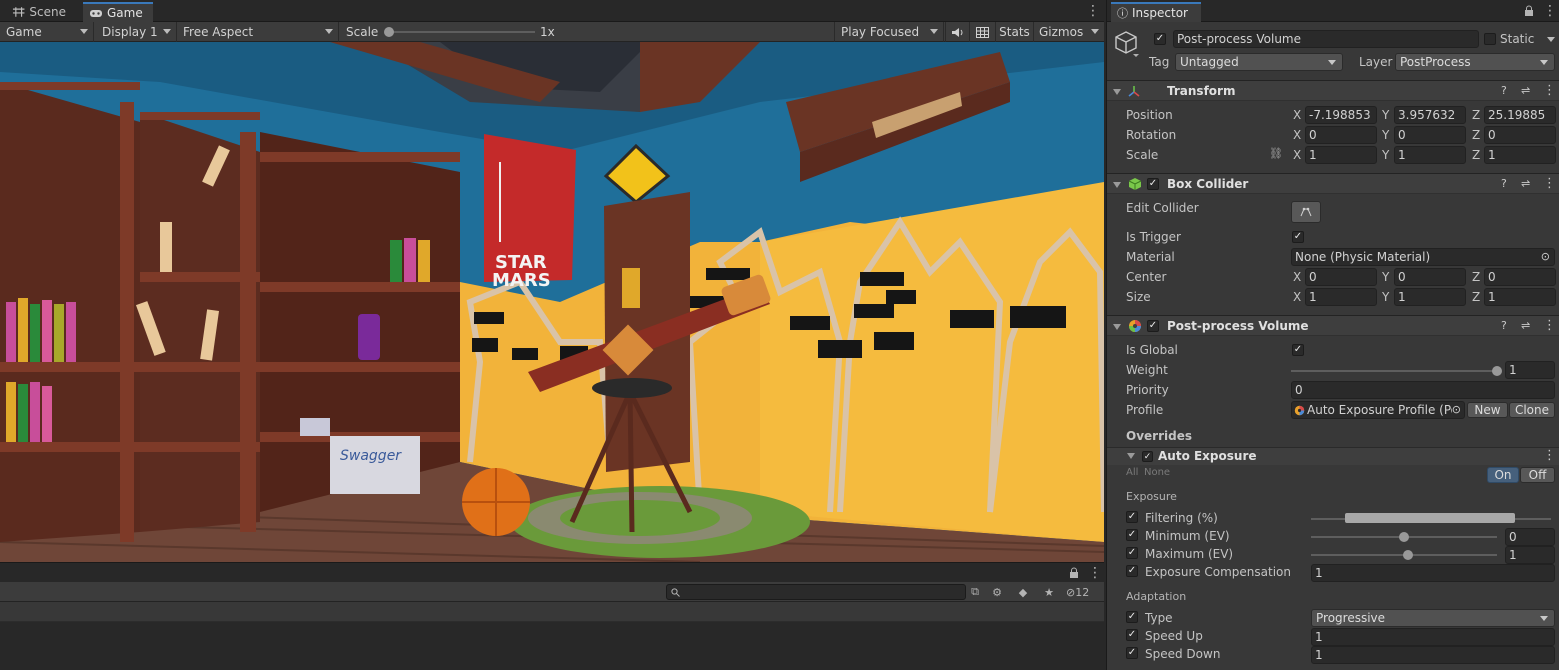  Describe the element at coordinates (1549, 455) in the screenshot. I see `override-menu-icon: ⋮` at that location.